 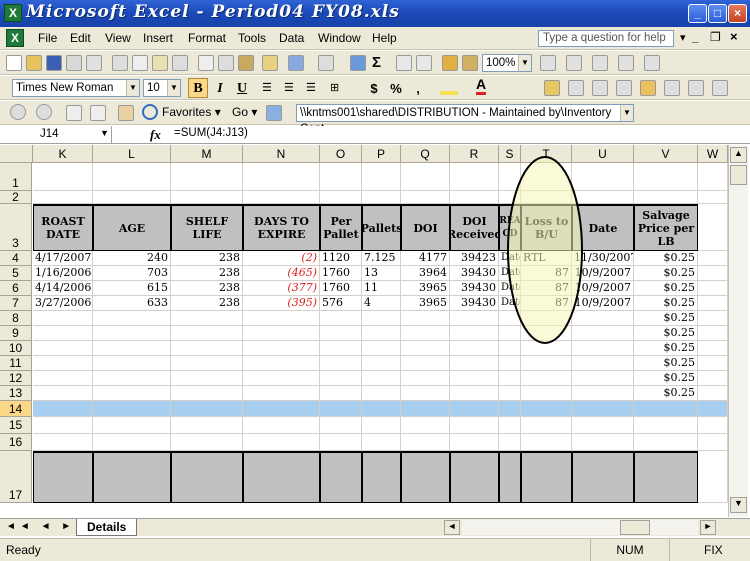 I want to click on row-header-2: 2, so click(x=16, y=197).